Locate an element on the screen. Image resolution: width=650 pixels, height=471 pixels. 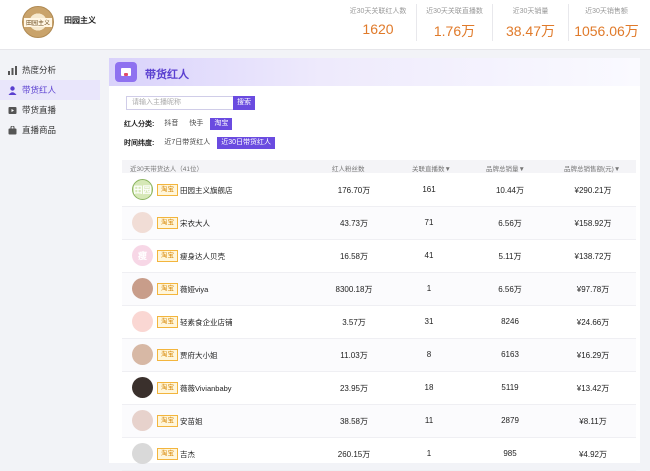
sidebar-item-label: 热度分析 is located at coordinates (39, 70).